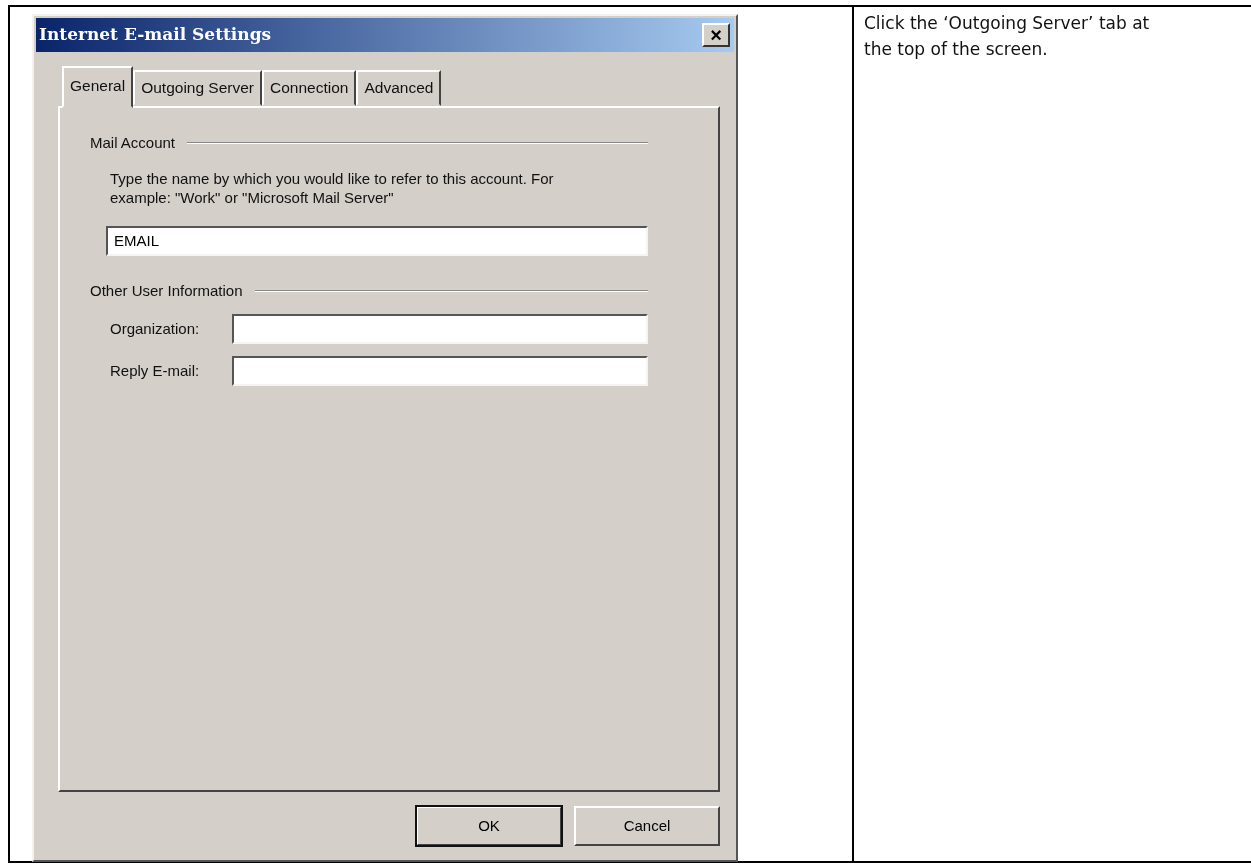  Describe the element at coordinates (98, 87) in the screenshot. I see `tab: General` at that location.